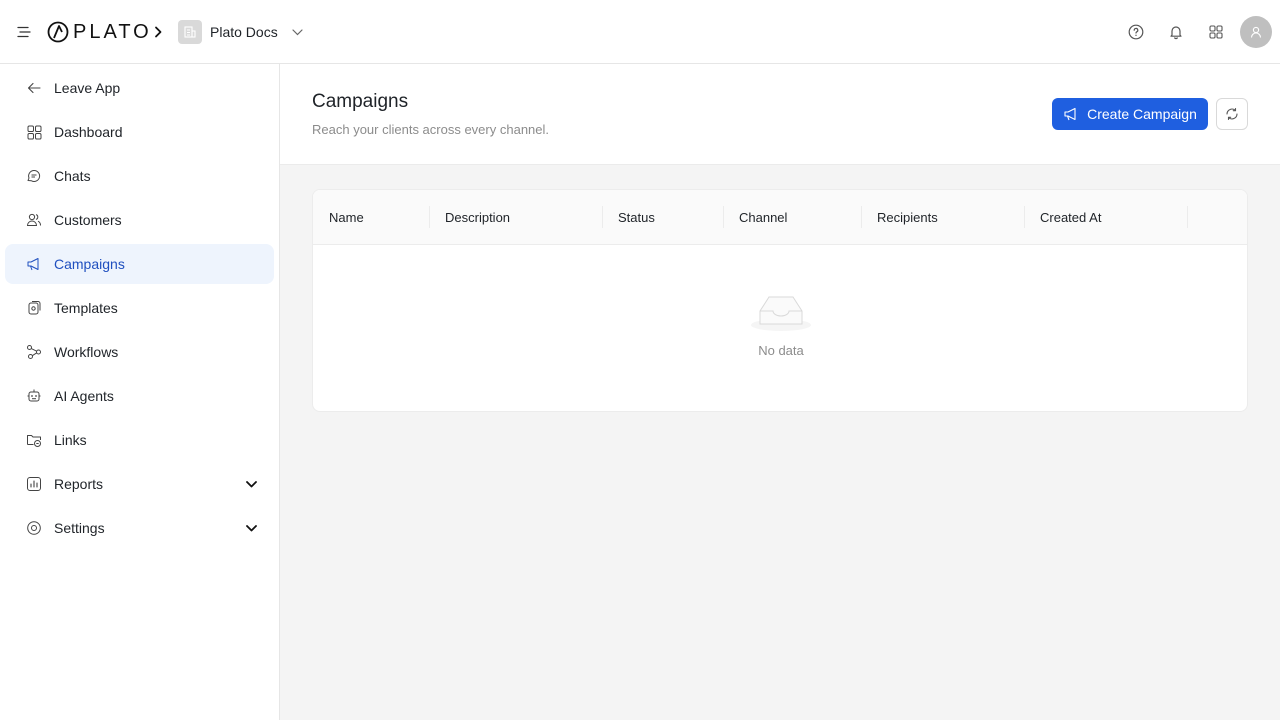 The height and width of the screenshot is (720, 1280). What do you see at coordinates (662, 217) in the screenshot?
I see `column-header-status: Status` at bounding box center [662, 217].